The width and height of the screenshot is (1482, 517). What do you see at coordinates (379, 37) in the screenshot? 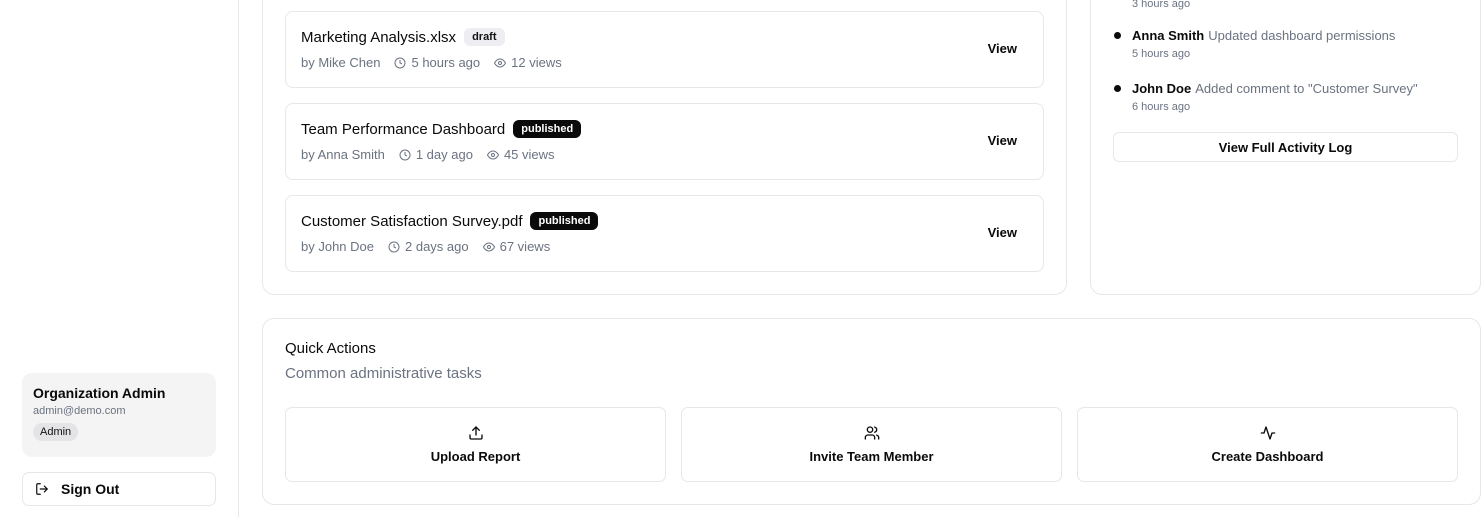
I see `report-title: Marketing Analysis.xlsx` at bounding box center [379, 37].